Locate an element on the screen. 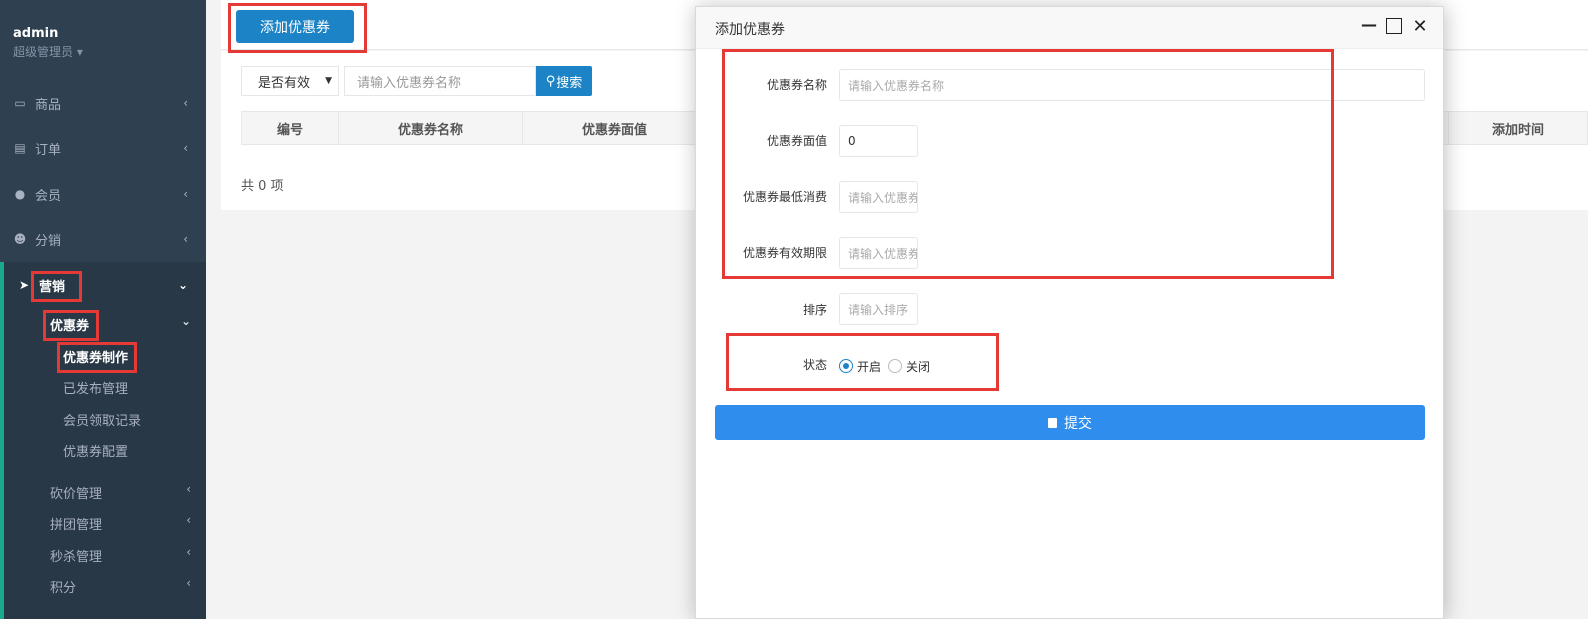 This screenshot has width=1588, height=619. search-button: ⚲ 搜索 is located at coordinates (564, 81).